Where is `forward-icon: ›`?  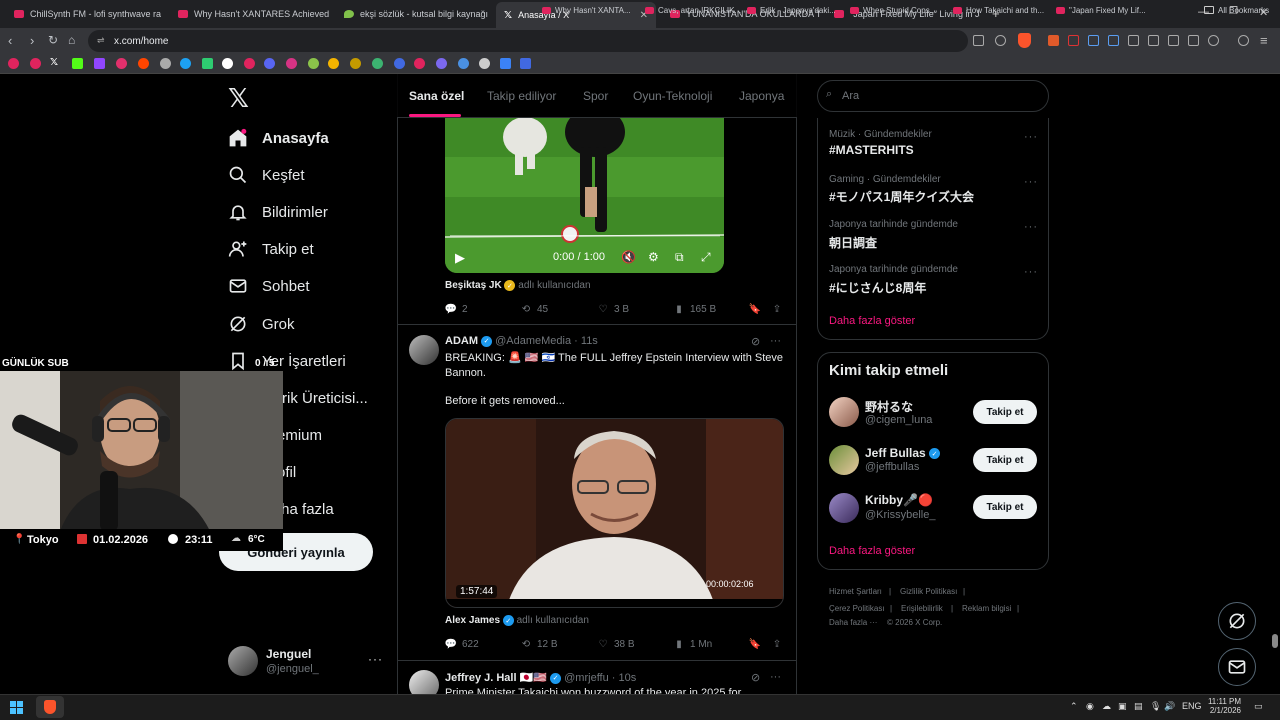
forward-icon: › is located at coordinates (32, 40).